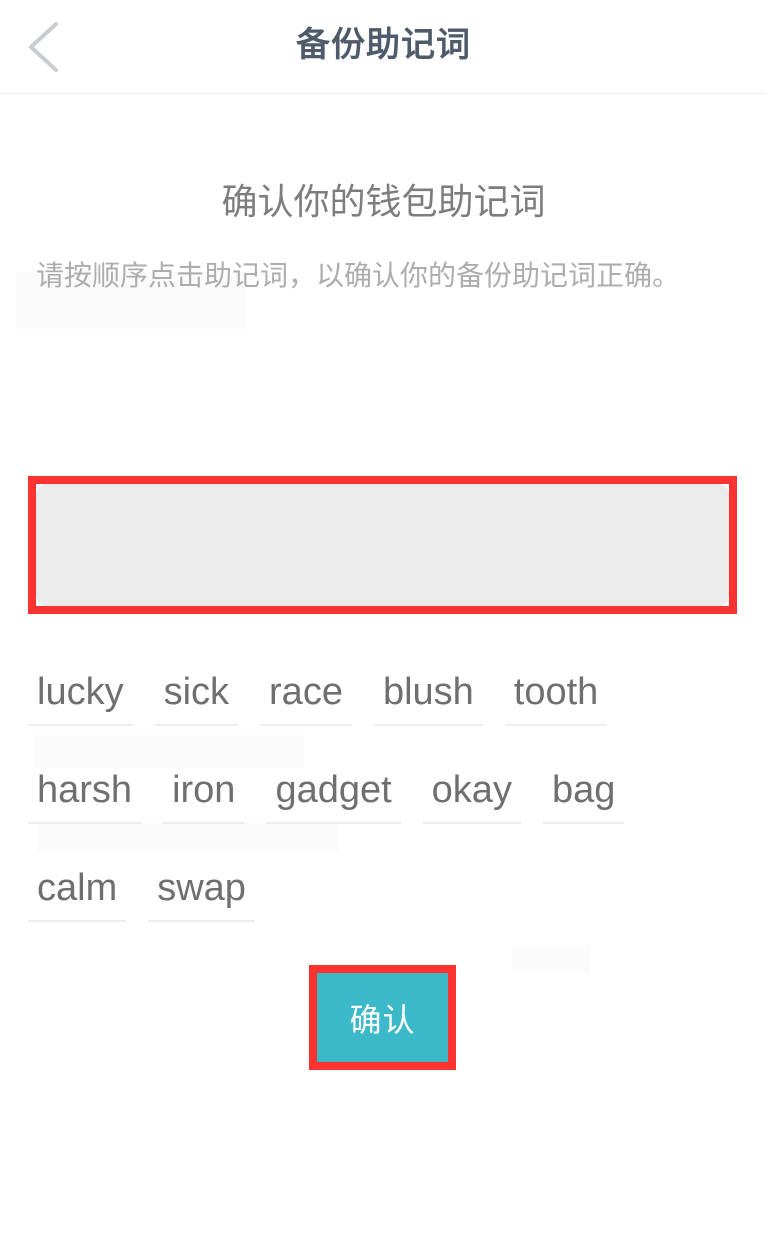 The image size is (767, 1246). Describe the element at coordinates (201, 892) in the screenshot. I see `word-chip: swap` at that location.